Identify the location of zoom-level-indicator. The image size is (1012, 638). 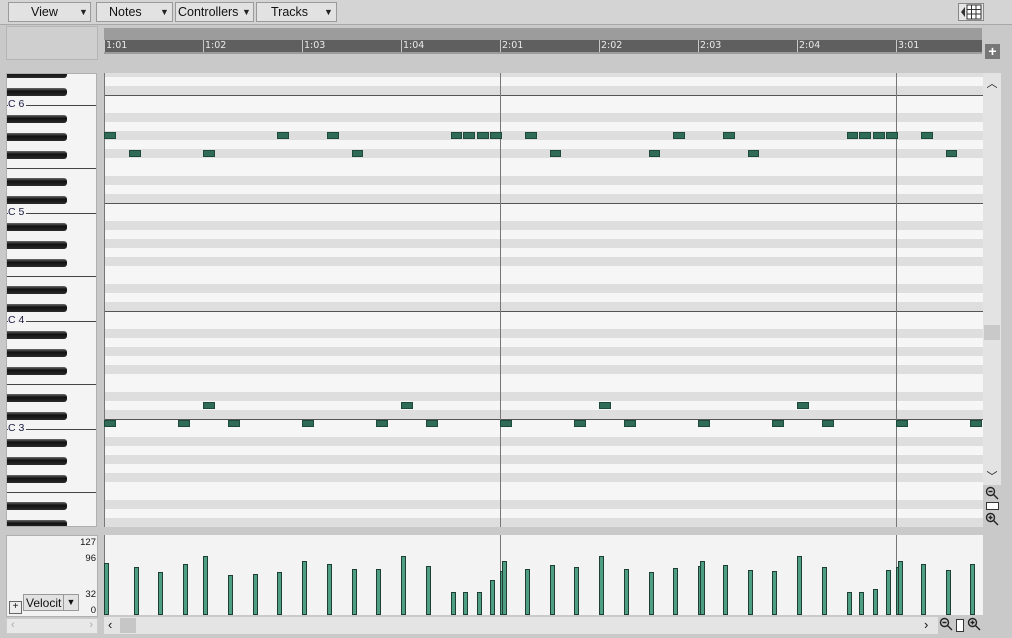
(992, 506).